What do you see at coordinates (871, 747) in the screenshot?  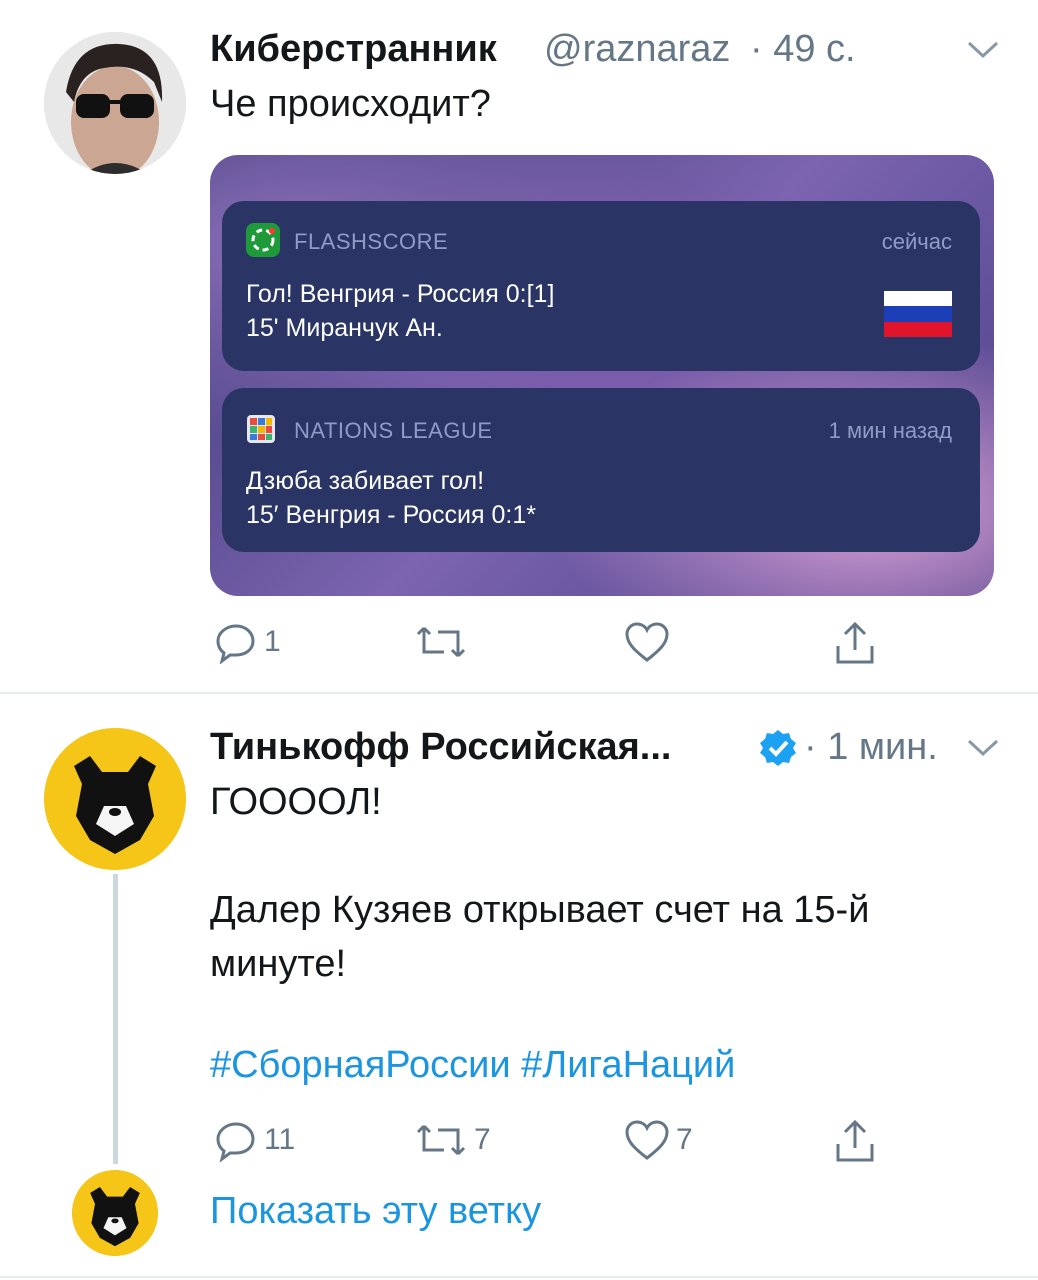 I see `tweet-time: · 1 мин.` at bounding box center [871, 747].